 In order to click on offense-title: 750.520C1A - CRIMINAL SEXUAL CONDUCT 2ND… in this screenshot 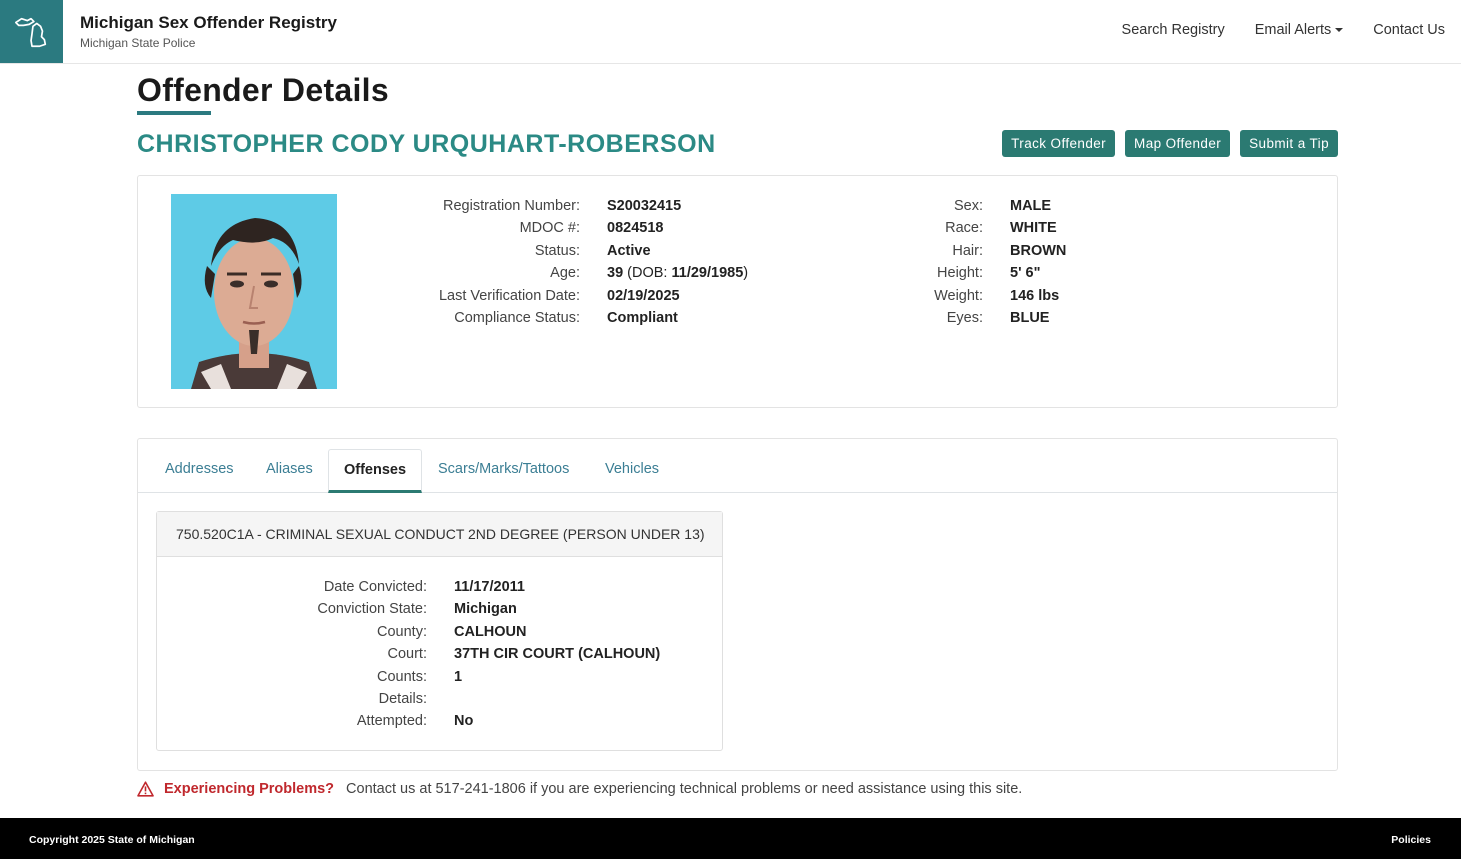, I will do `click(439, 534)`.